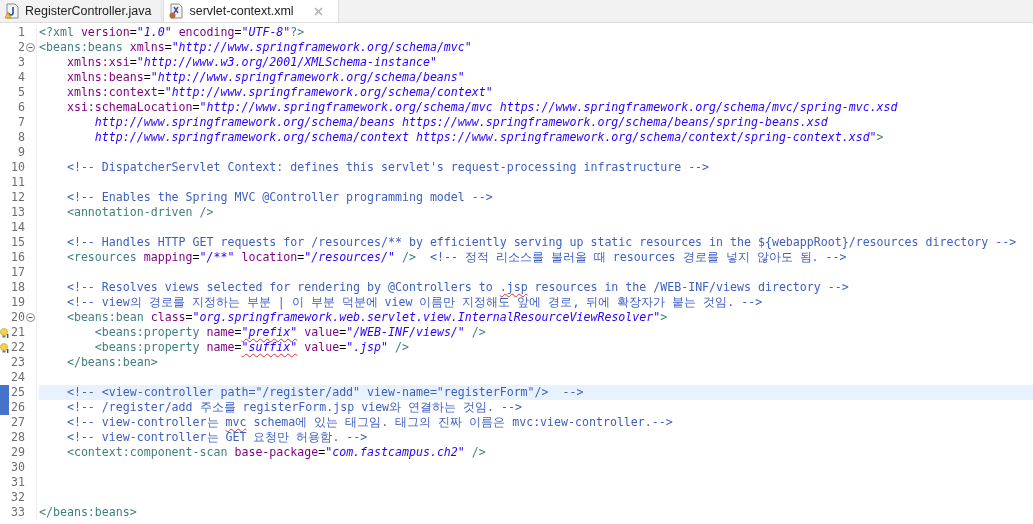  I want to click on line-number: 18, so click(17, 287).